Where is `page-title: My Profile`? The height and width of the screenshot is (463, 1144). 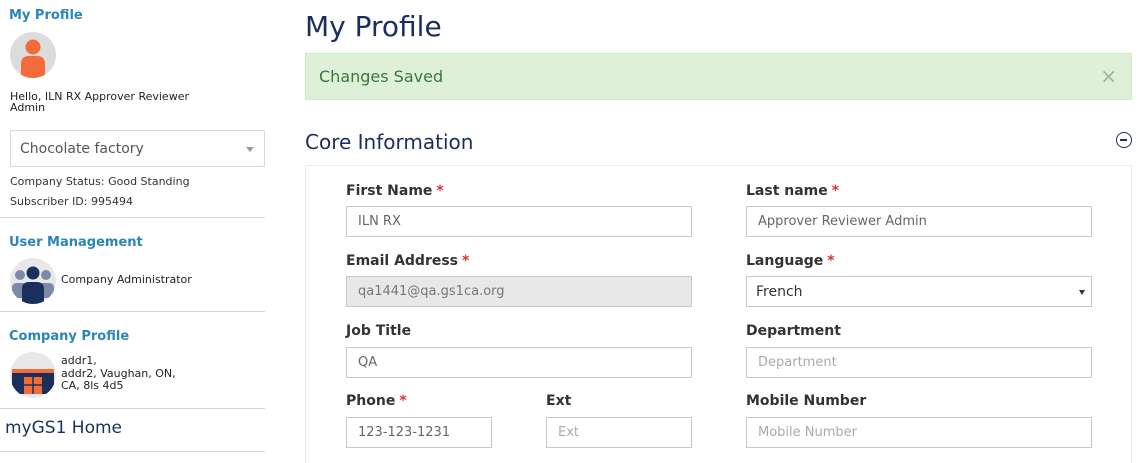 page-title: My Profile is located at coordinates (373, 26).